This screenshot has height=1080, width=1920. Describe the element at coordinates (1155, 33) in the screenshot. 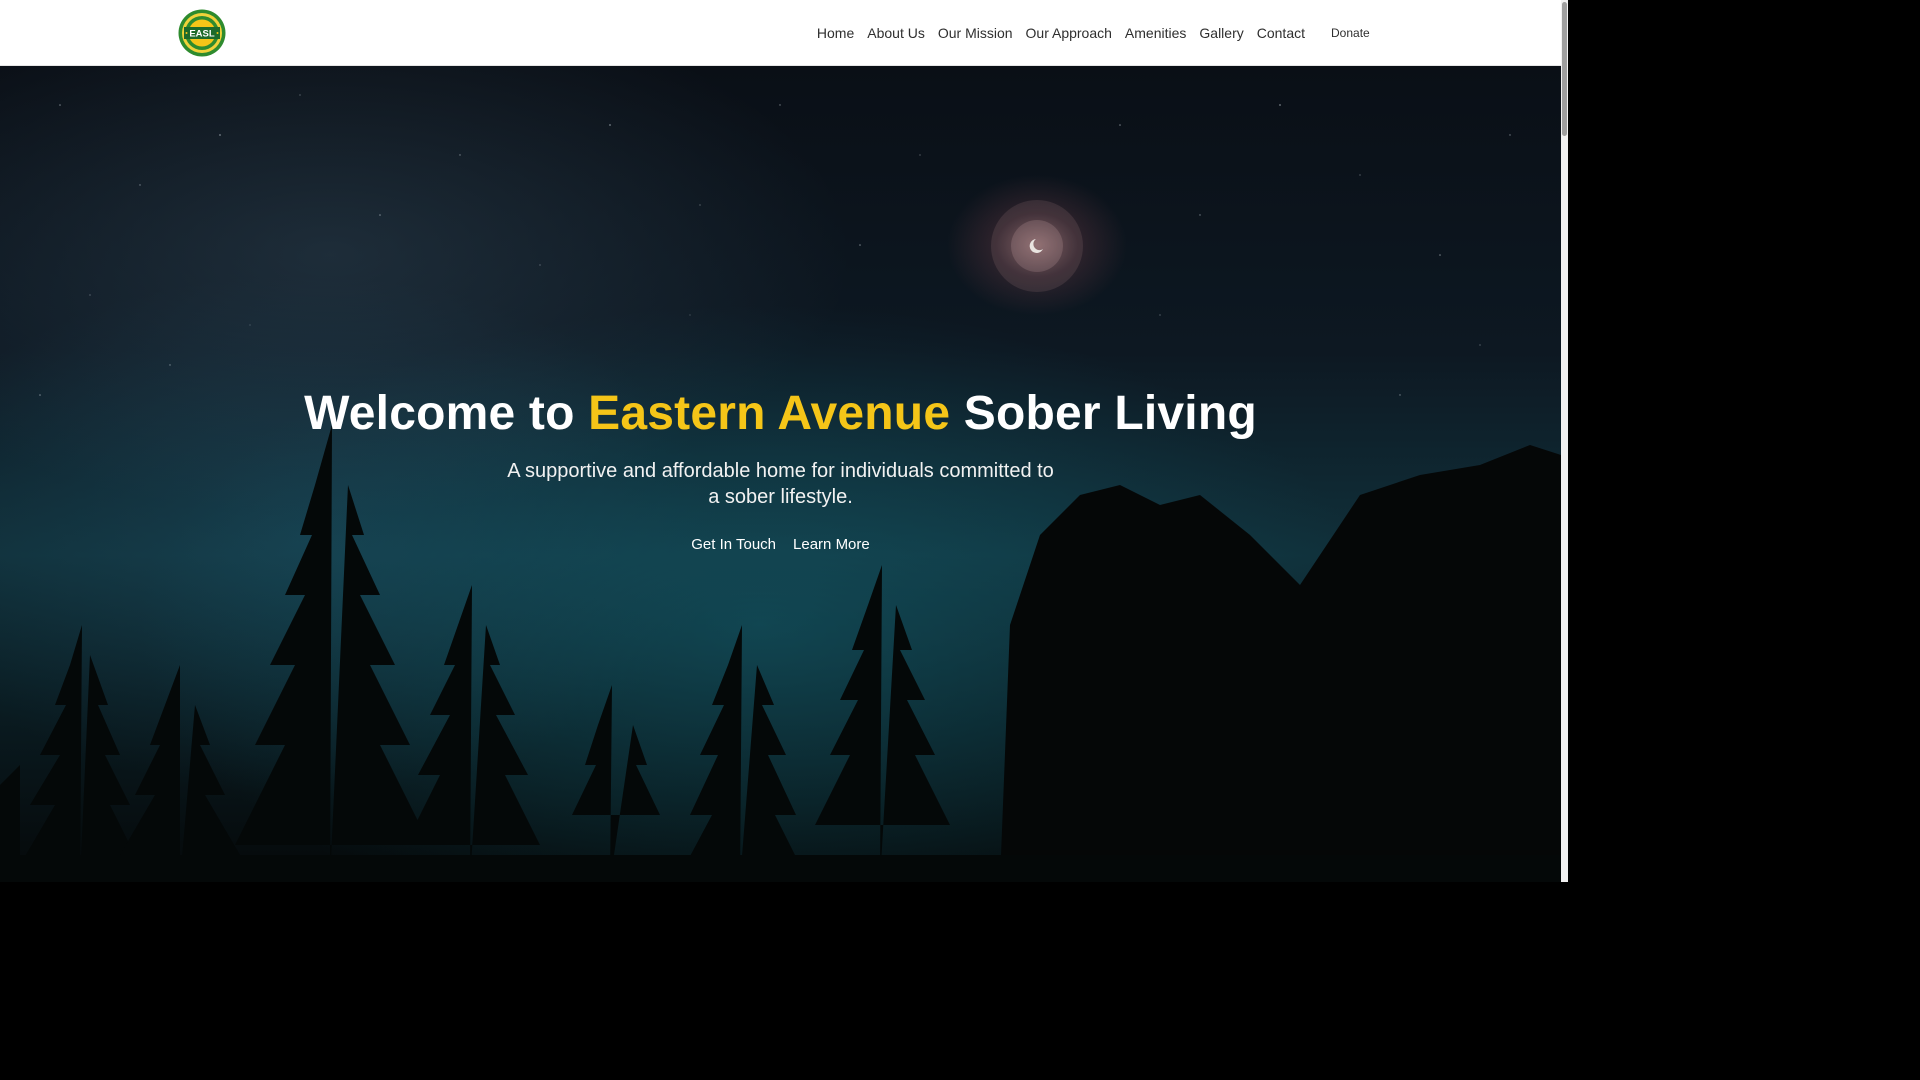

I see `nav-amenities: Amenities` at that location.